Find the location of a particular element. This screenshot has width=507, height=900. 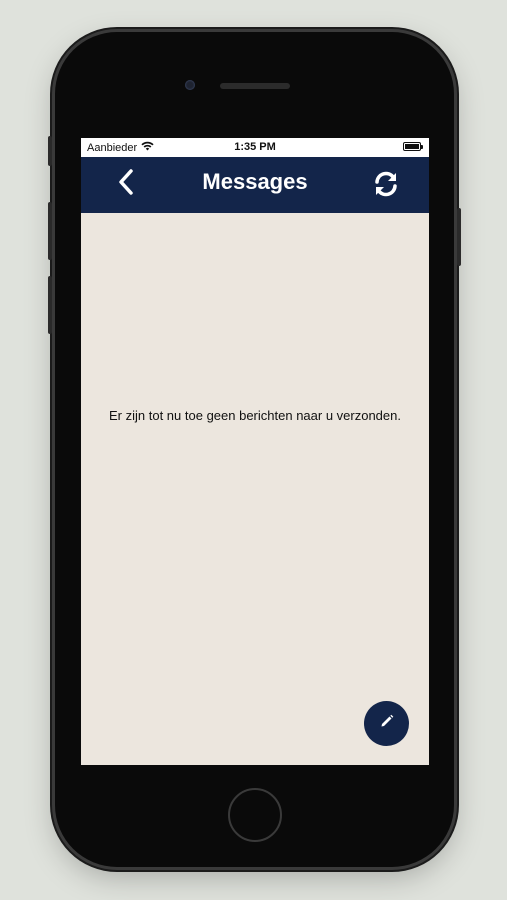

compose-button is located at coordinates (386, 723).